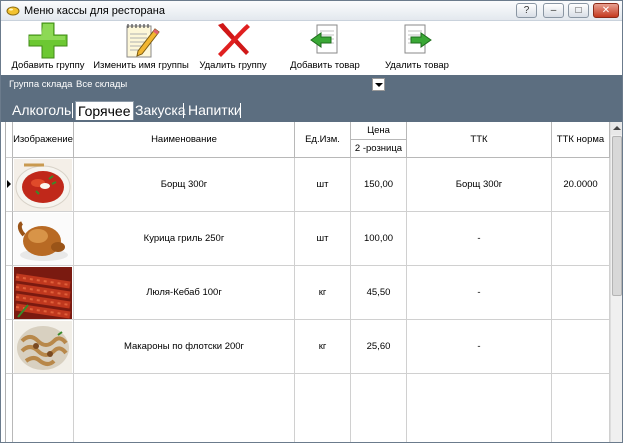 The image size is (623, 443). I want to click on add-item-button: Добавить товар, so click(325, 47).